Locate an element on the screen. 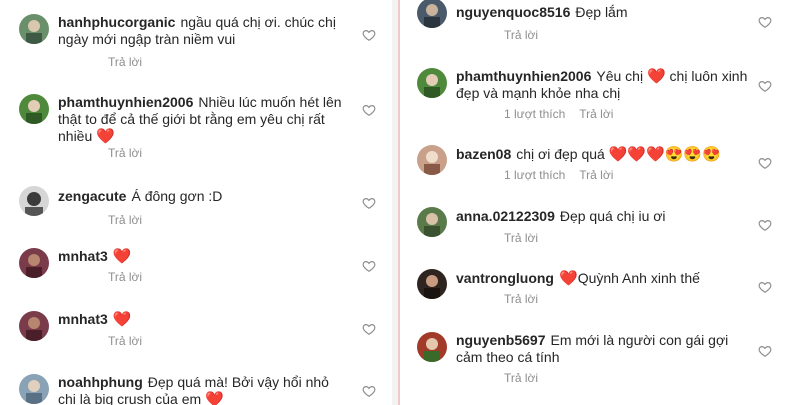  comment-body: Yêu chị is located at coordinates (620, 76).